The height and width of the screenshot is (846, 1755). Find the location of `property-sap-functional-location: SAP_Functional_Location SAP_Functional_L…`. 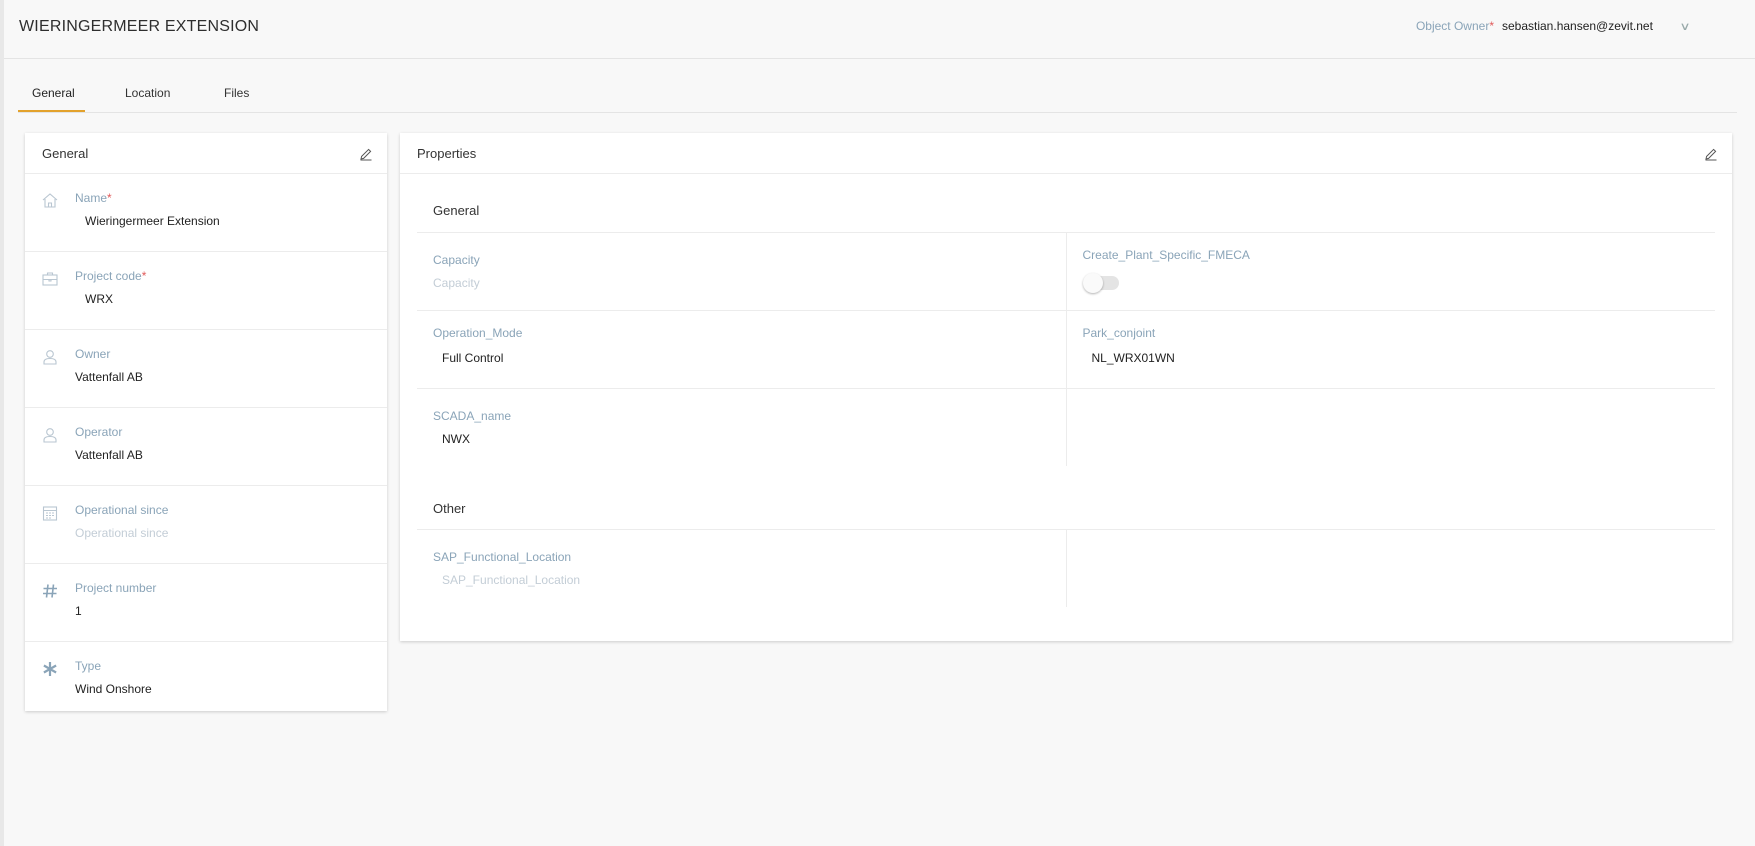

property-sap-functional-location: SAP_Functional_Location SAP_Functional_L… is located at coordinates (742, 568).